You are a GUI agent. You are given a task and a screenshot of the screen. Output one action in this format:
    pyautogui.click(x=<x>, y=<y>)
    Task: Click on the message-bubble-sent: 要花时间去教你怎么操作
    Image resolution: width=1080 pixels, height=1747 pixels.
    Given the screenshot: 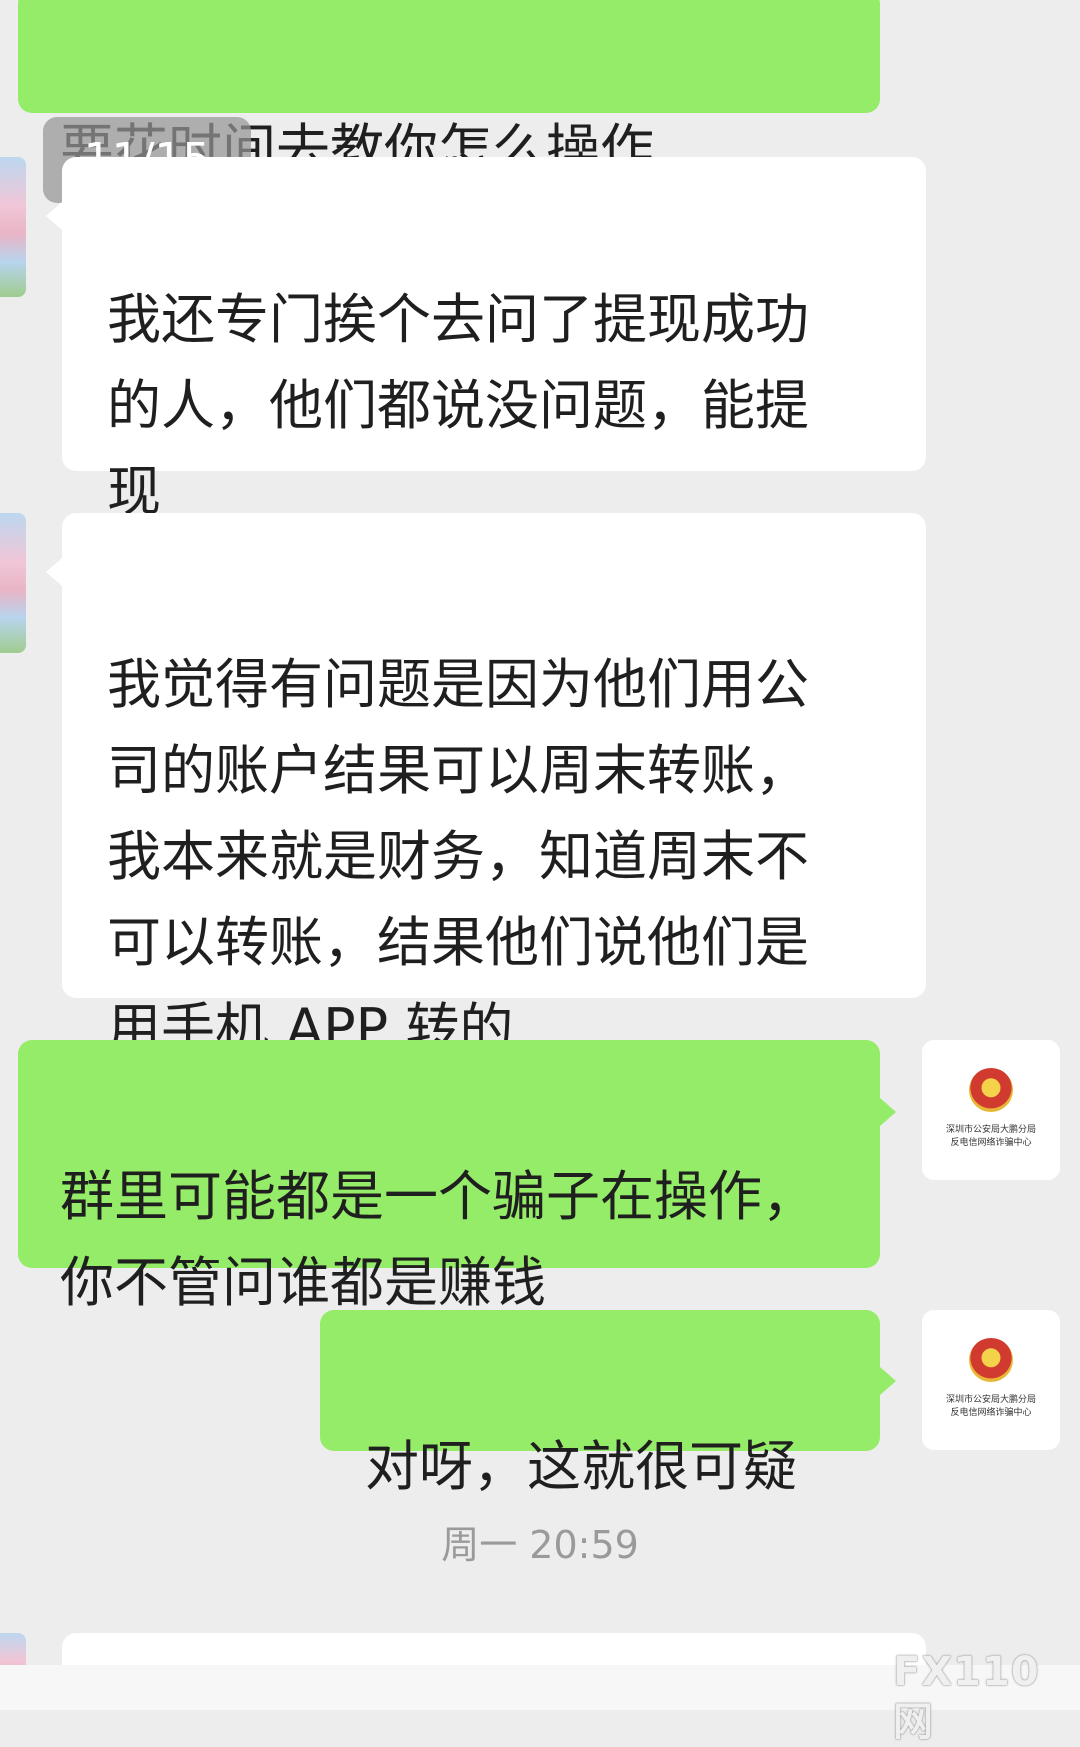 What is the action you would take?
    pyautogui.click(x=449, y=90)
    